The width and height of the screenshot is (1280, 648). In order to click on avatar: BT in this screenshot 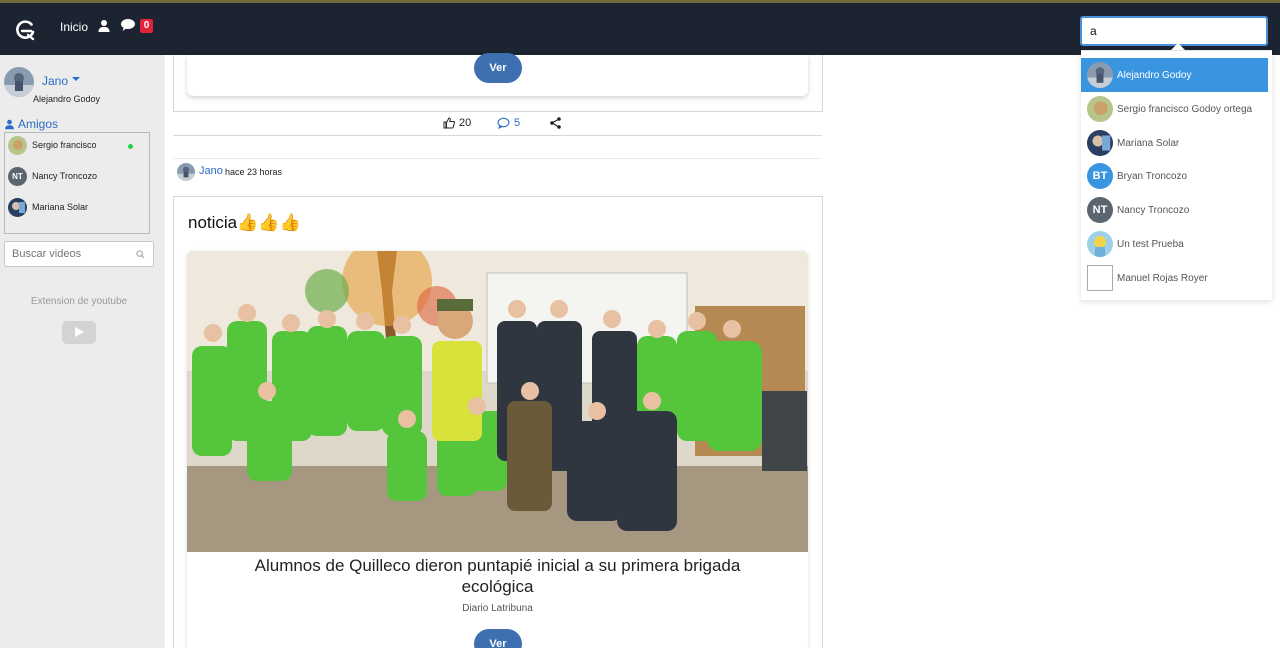, I will do `click(1100, 176)`.